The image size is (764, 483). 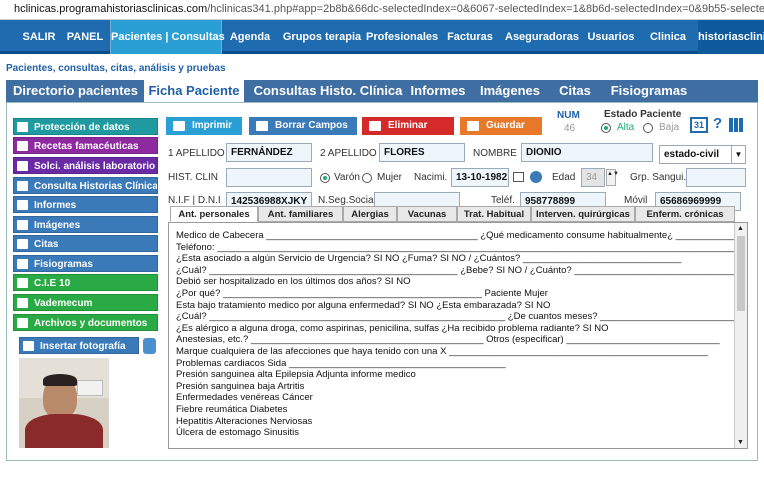 I want to click on tab-informes: Informes, so click(x=438, y=91).